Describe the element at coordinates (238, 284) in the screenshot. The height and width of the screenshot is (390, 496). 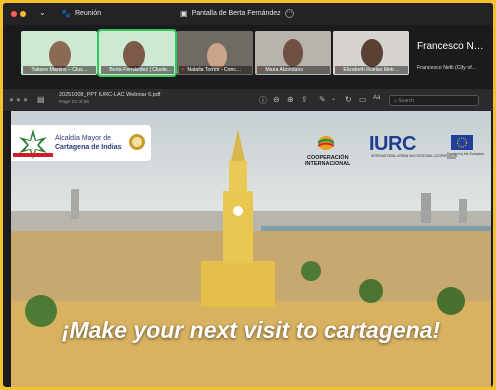
I see `clock-tower-base` at that location.